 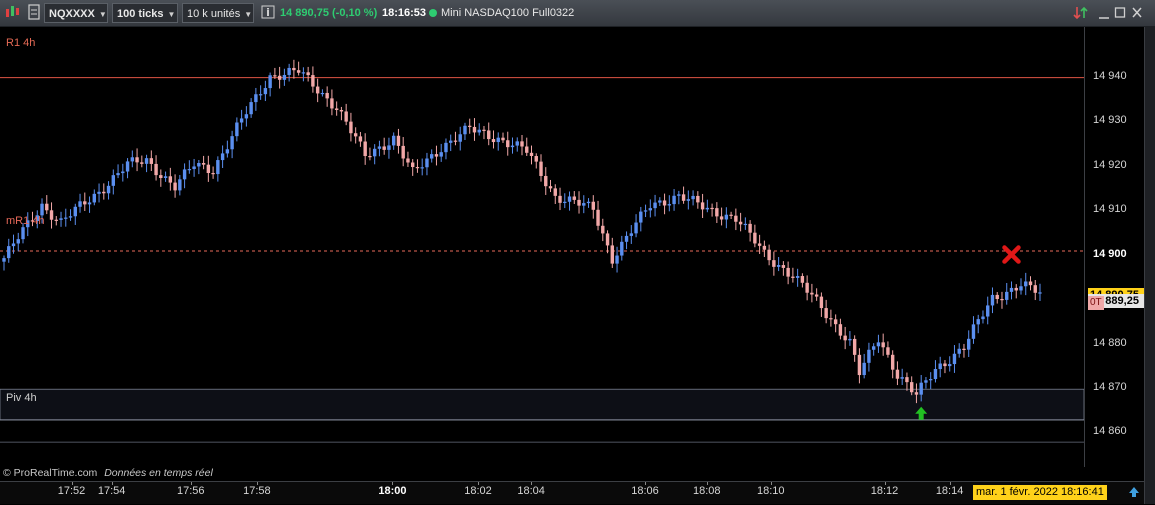 What do you see at coordinates (34, 13) in the screenshot?
I see `instrument-icon` at bounding box center [34, 13].